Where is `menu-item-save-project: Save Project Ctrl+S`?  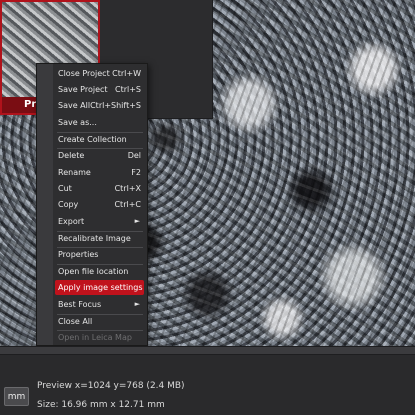
menu-item-save-project: Save Project Ctrl+S is located at coordinates (99, 89).